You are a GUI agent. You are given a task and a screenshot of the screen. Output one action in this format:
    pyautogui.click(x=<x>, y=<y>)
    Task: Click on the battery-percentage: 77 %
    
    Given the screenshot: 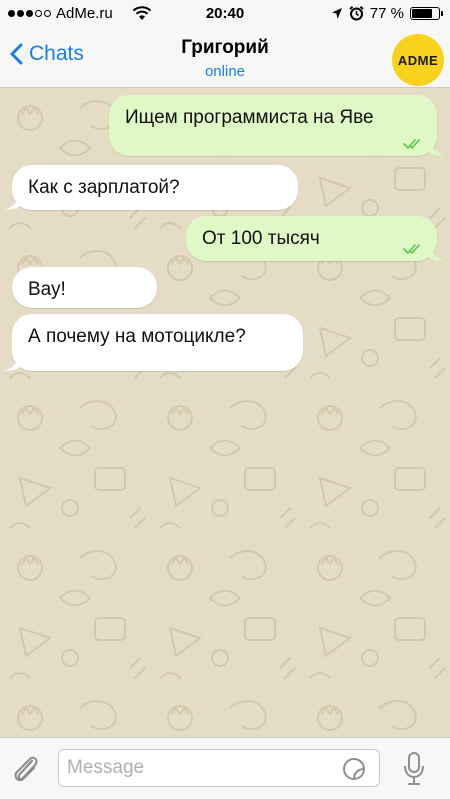 What is the action you would take?
    pyautogui.click(x=386, y=13)
    